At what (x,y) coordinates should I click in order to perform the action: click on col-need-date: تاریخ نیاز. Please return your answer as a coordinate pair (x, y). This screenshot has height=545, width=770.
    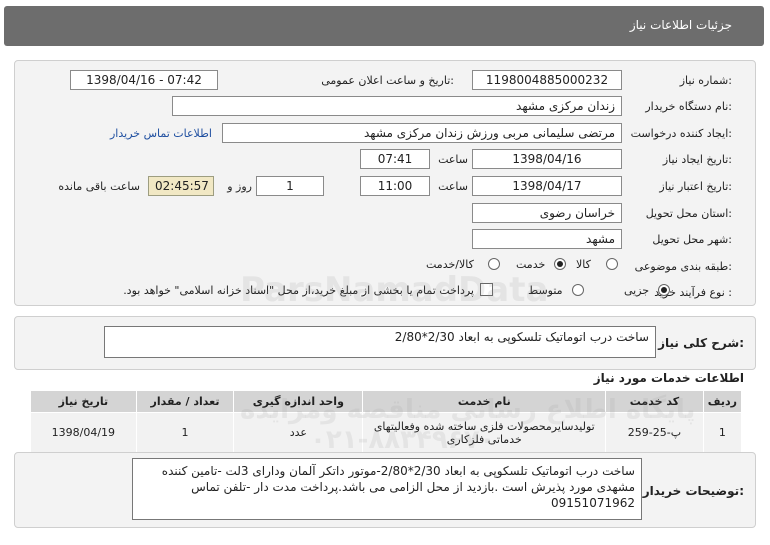
    Looking at the image, I should click on (83, 401).